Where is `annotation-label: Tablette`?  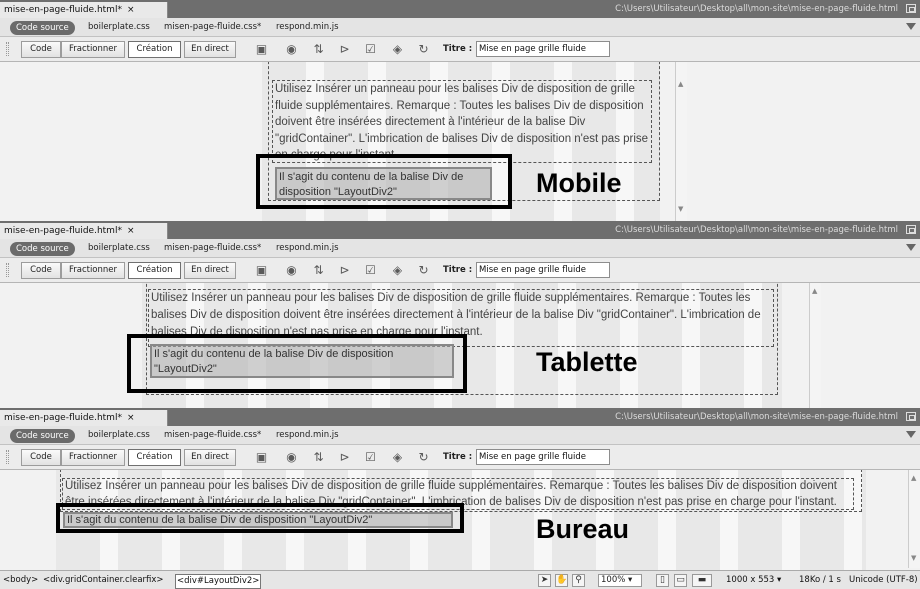 annotation-label: Tablette is located at coordinates (587, 362).